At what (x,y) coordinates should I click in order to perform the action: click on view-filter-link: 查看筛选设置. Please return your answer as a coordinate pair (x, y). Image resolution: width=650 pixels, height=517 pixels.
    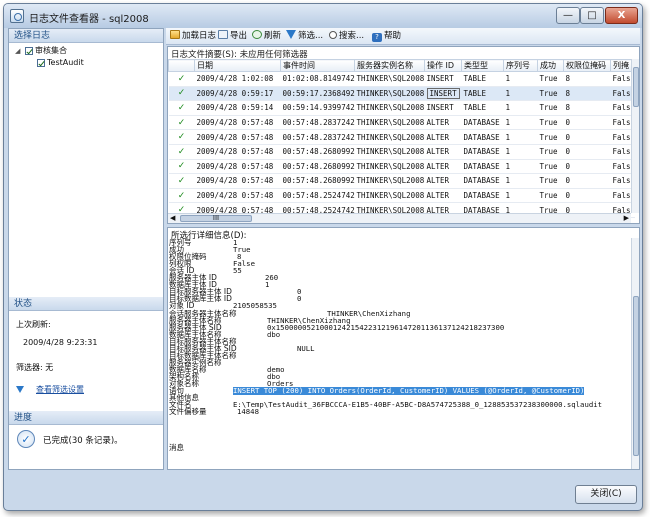
    Looking at the image, I should click on (60, 389).